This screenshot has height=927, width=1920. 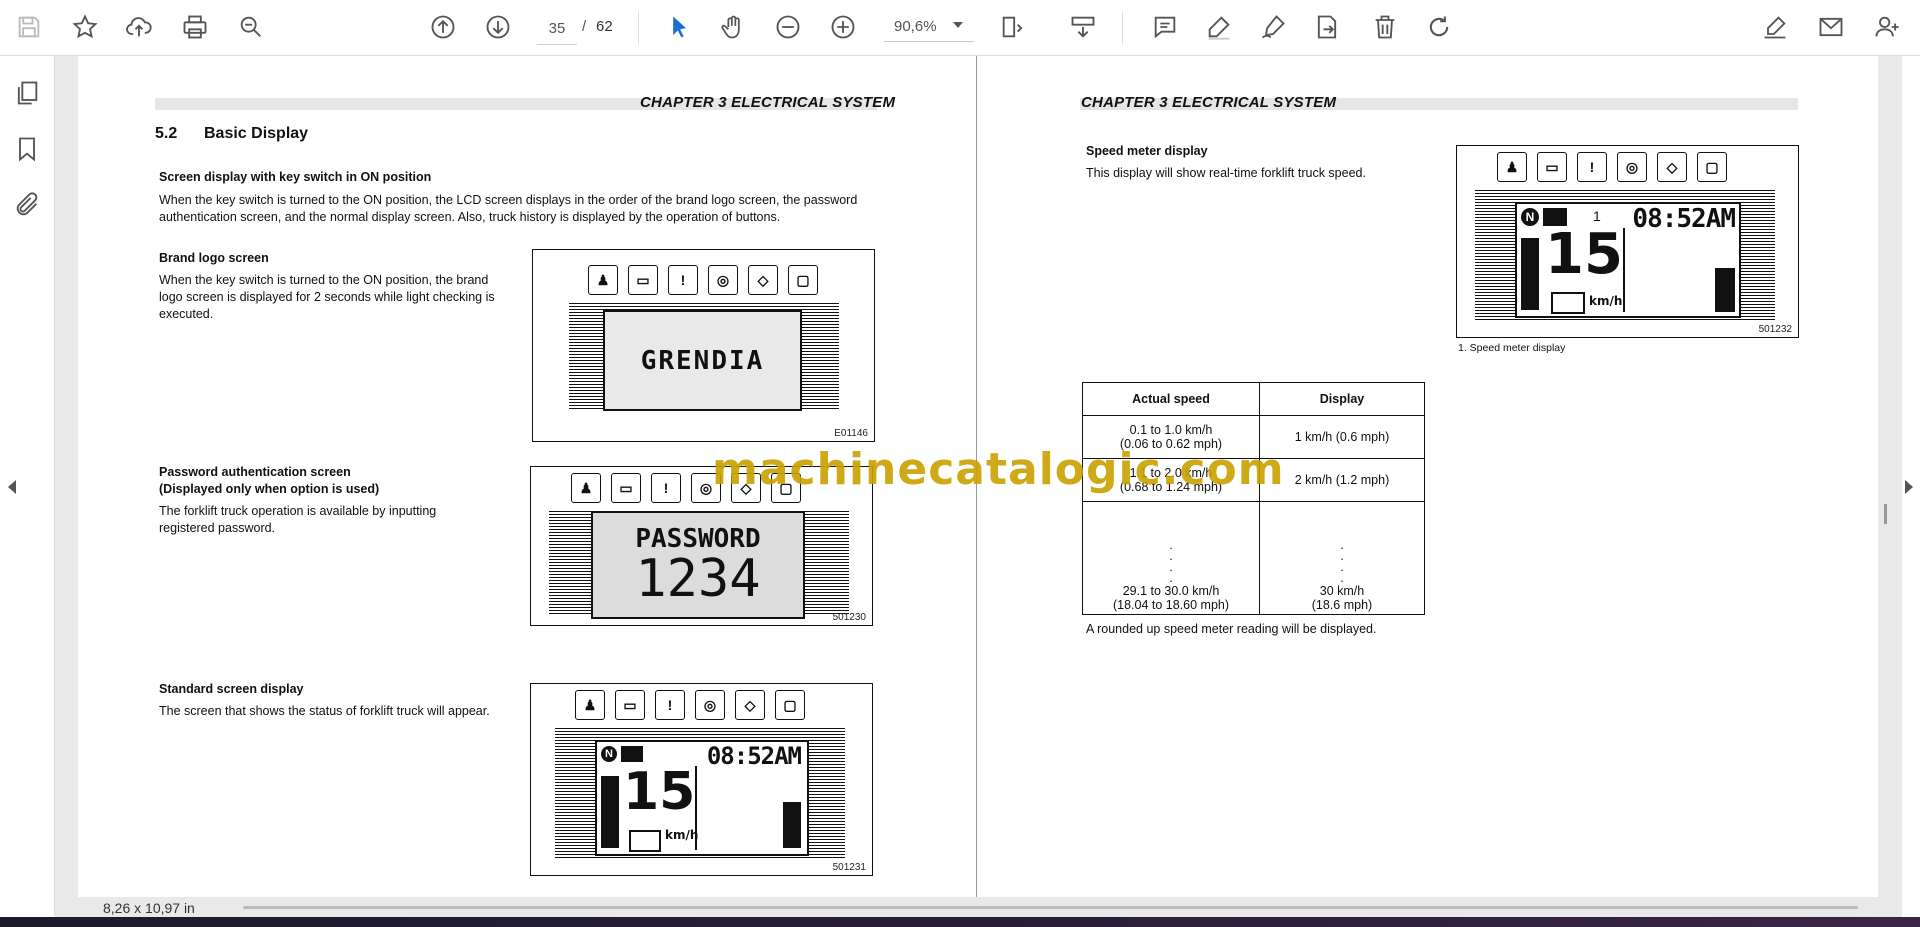 What do you see at coordinates (251, 27) in the screenshot?
I see `zoom-search-icon` at bounding box center [251, 27].